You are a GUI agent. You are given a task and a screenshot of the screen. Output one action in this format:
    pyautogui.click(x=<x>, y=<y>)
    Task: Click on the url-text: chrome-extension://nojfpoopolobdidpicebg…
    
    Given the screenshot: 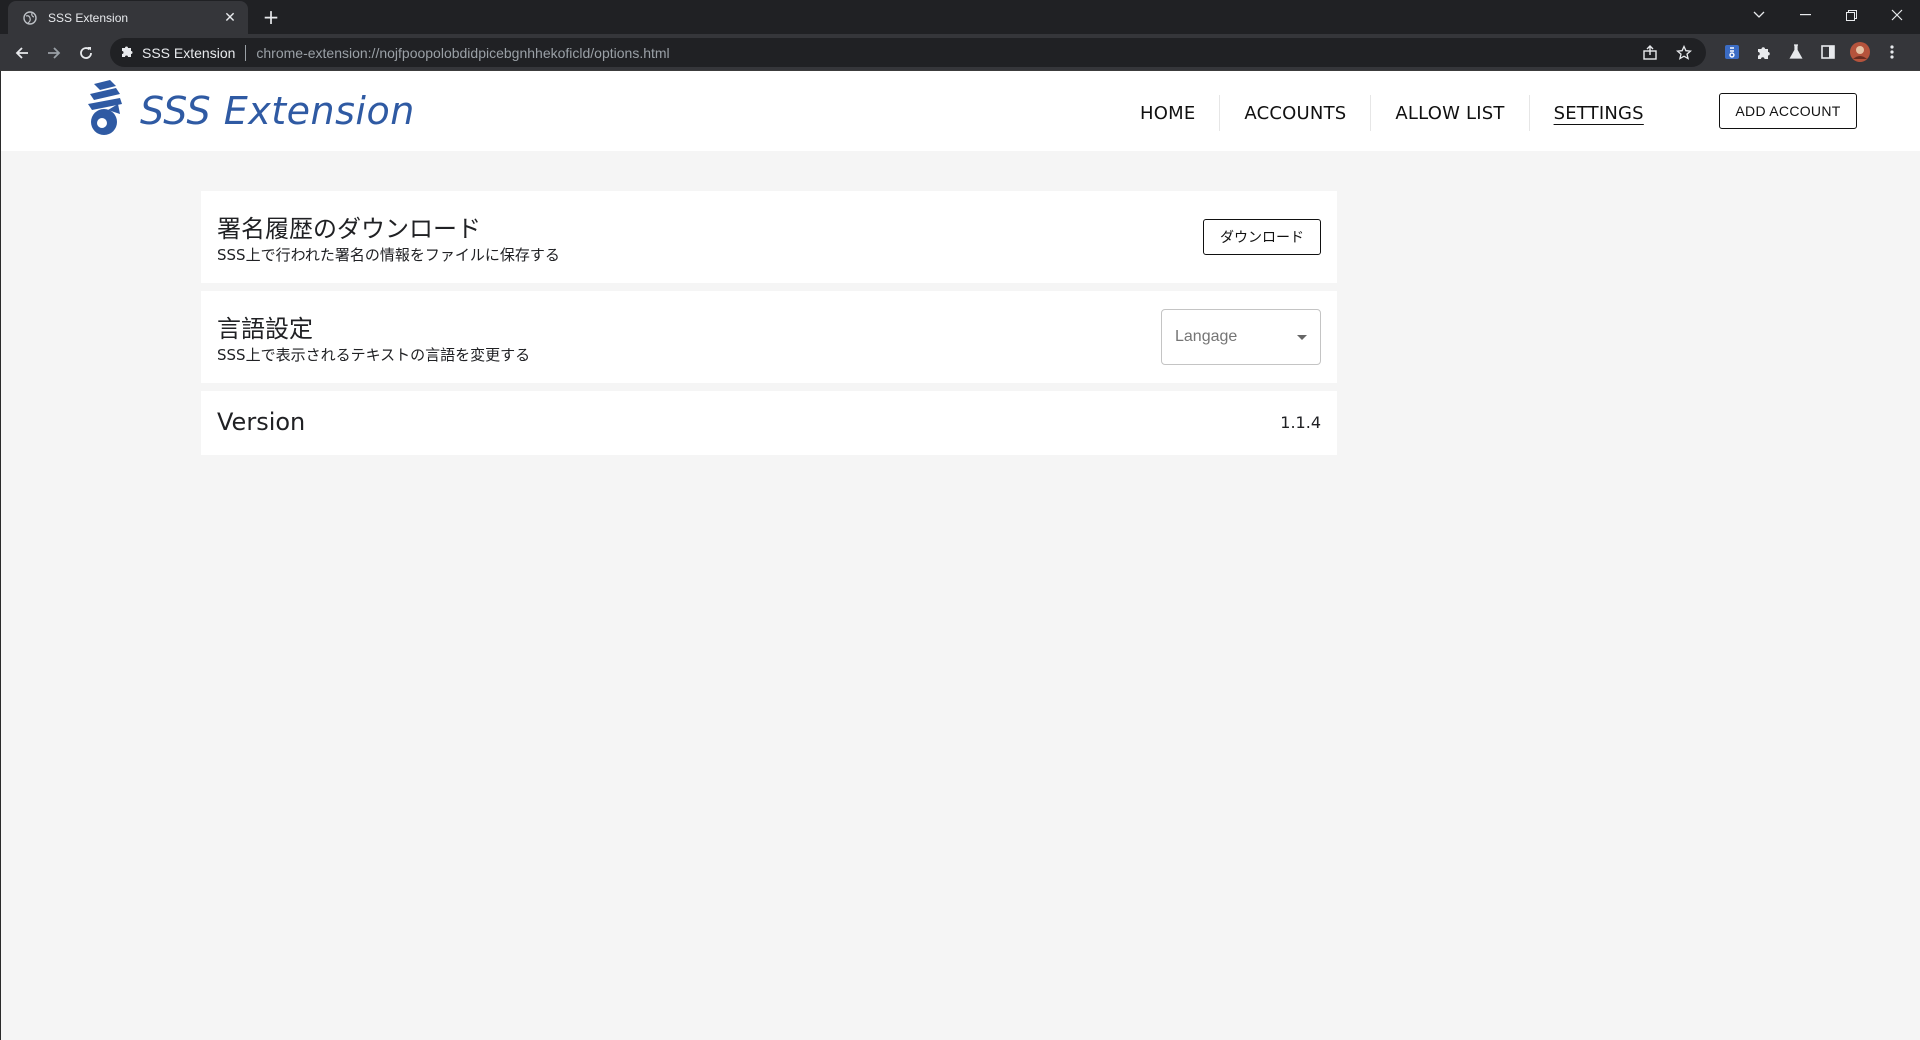 What is the action you would take?
    pyautogui.click(x=462, y=53)
    